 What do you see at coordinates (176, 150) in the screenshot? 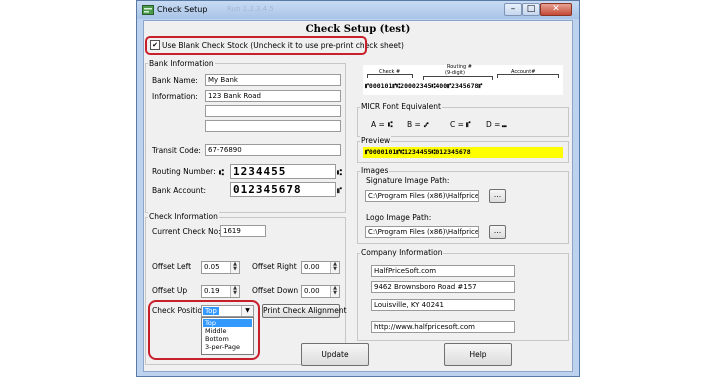
I see `transit-code-label: Transit Code:` at bounding box center [176, 150].